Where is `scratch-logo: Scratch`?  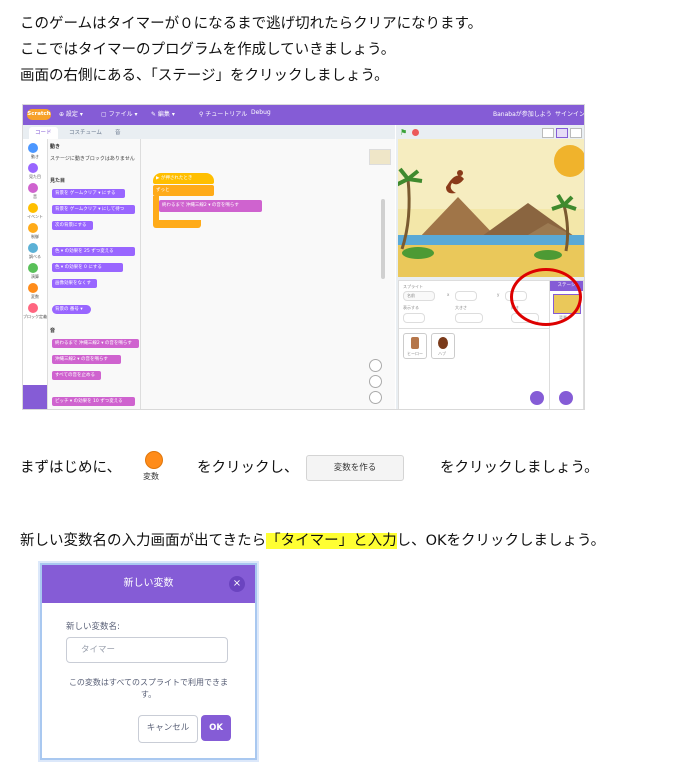 scratch-logo: Scratch is located at coordinates (39, 114).